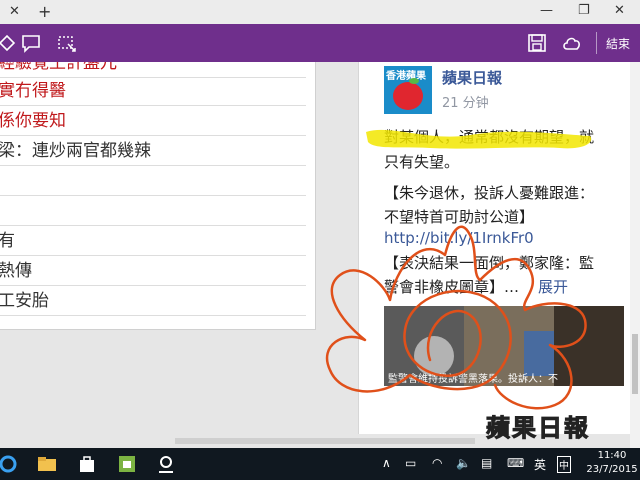 The image size is (640, 480). What do you see at coordinates (473, 379) in the screenshot?
I see `photo-caption: 監警會維持投訴警黑落果。投訴人：不` at bounding box center [473, 379].